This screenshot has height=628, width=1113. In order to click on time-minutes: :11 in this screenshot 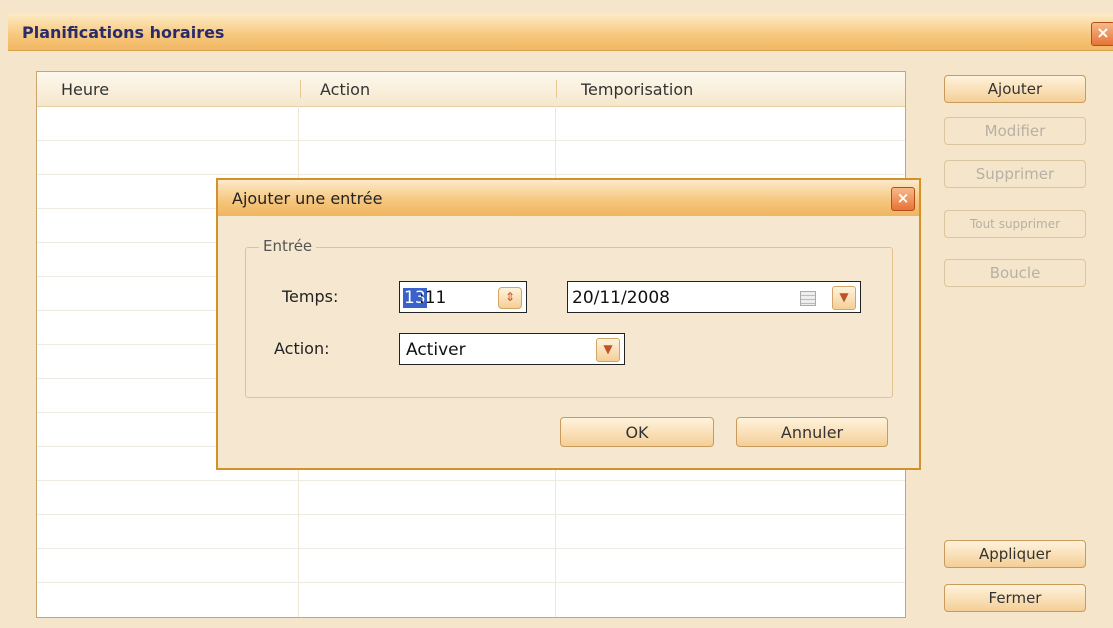, I will do `click(432, 298)`.